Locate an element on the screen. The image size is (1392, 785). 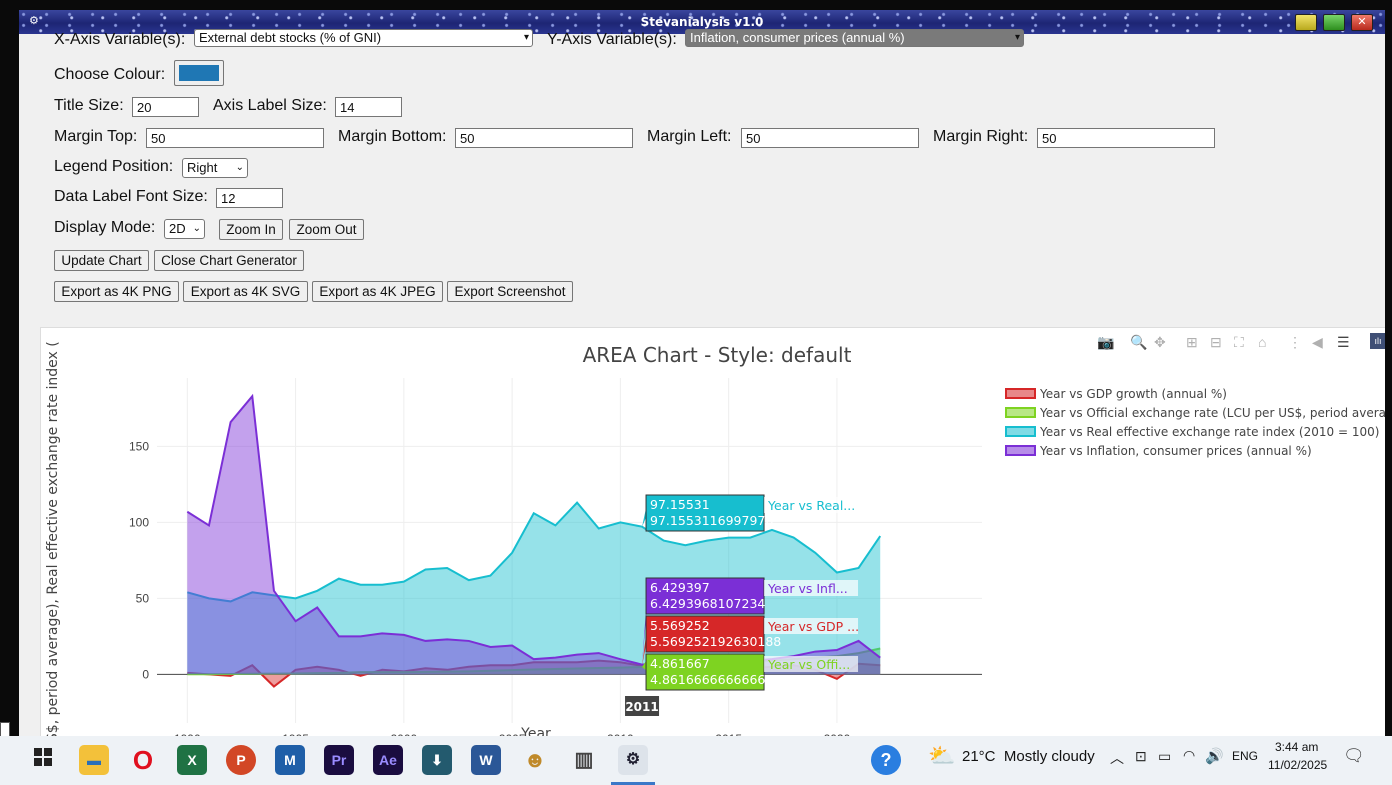
weather-text: 21°C Mostly cloudy is located at coordinates (1028, 756).